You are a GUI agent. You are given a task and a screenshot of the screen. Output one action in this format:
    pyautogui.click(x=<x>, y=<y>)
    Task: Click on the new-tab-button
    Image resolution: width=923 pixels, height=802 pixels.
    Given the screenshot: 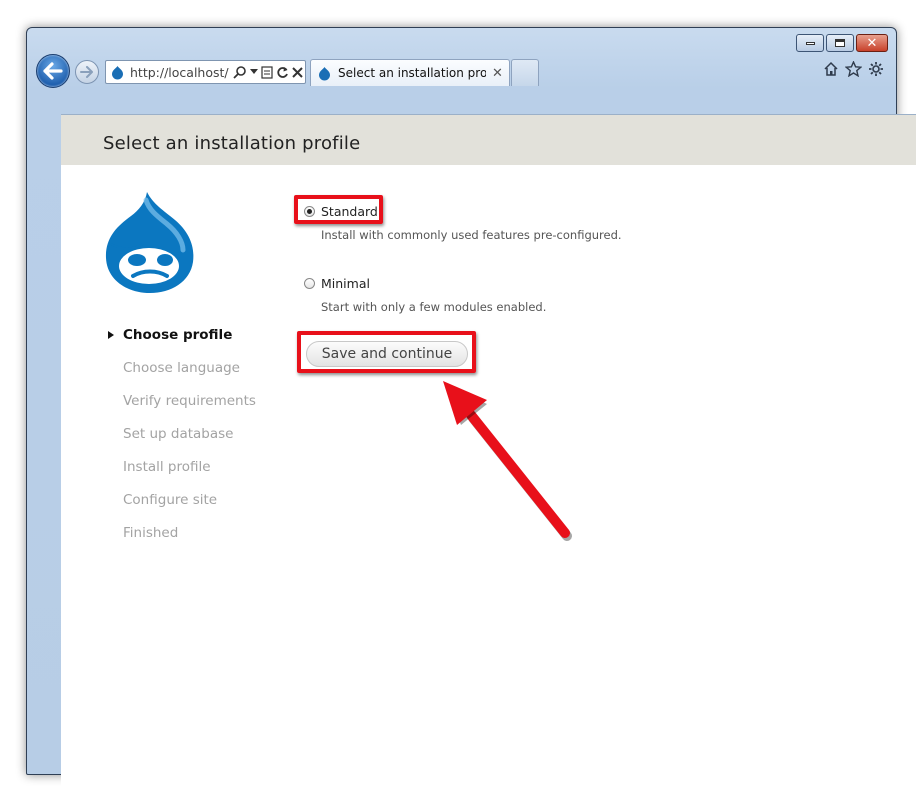 What is the action you would take?
    pyautogui.click(x=525, y=72)
    